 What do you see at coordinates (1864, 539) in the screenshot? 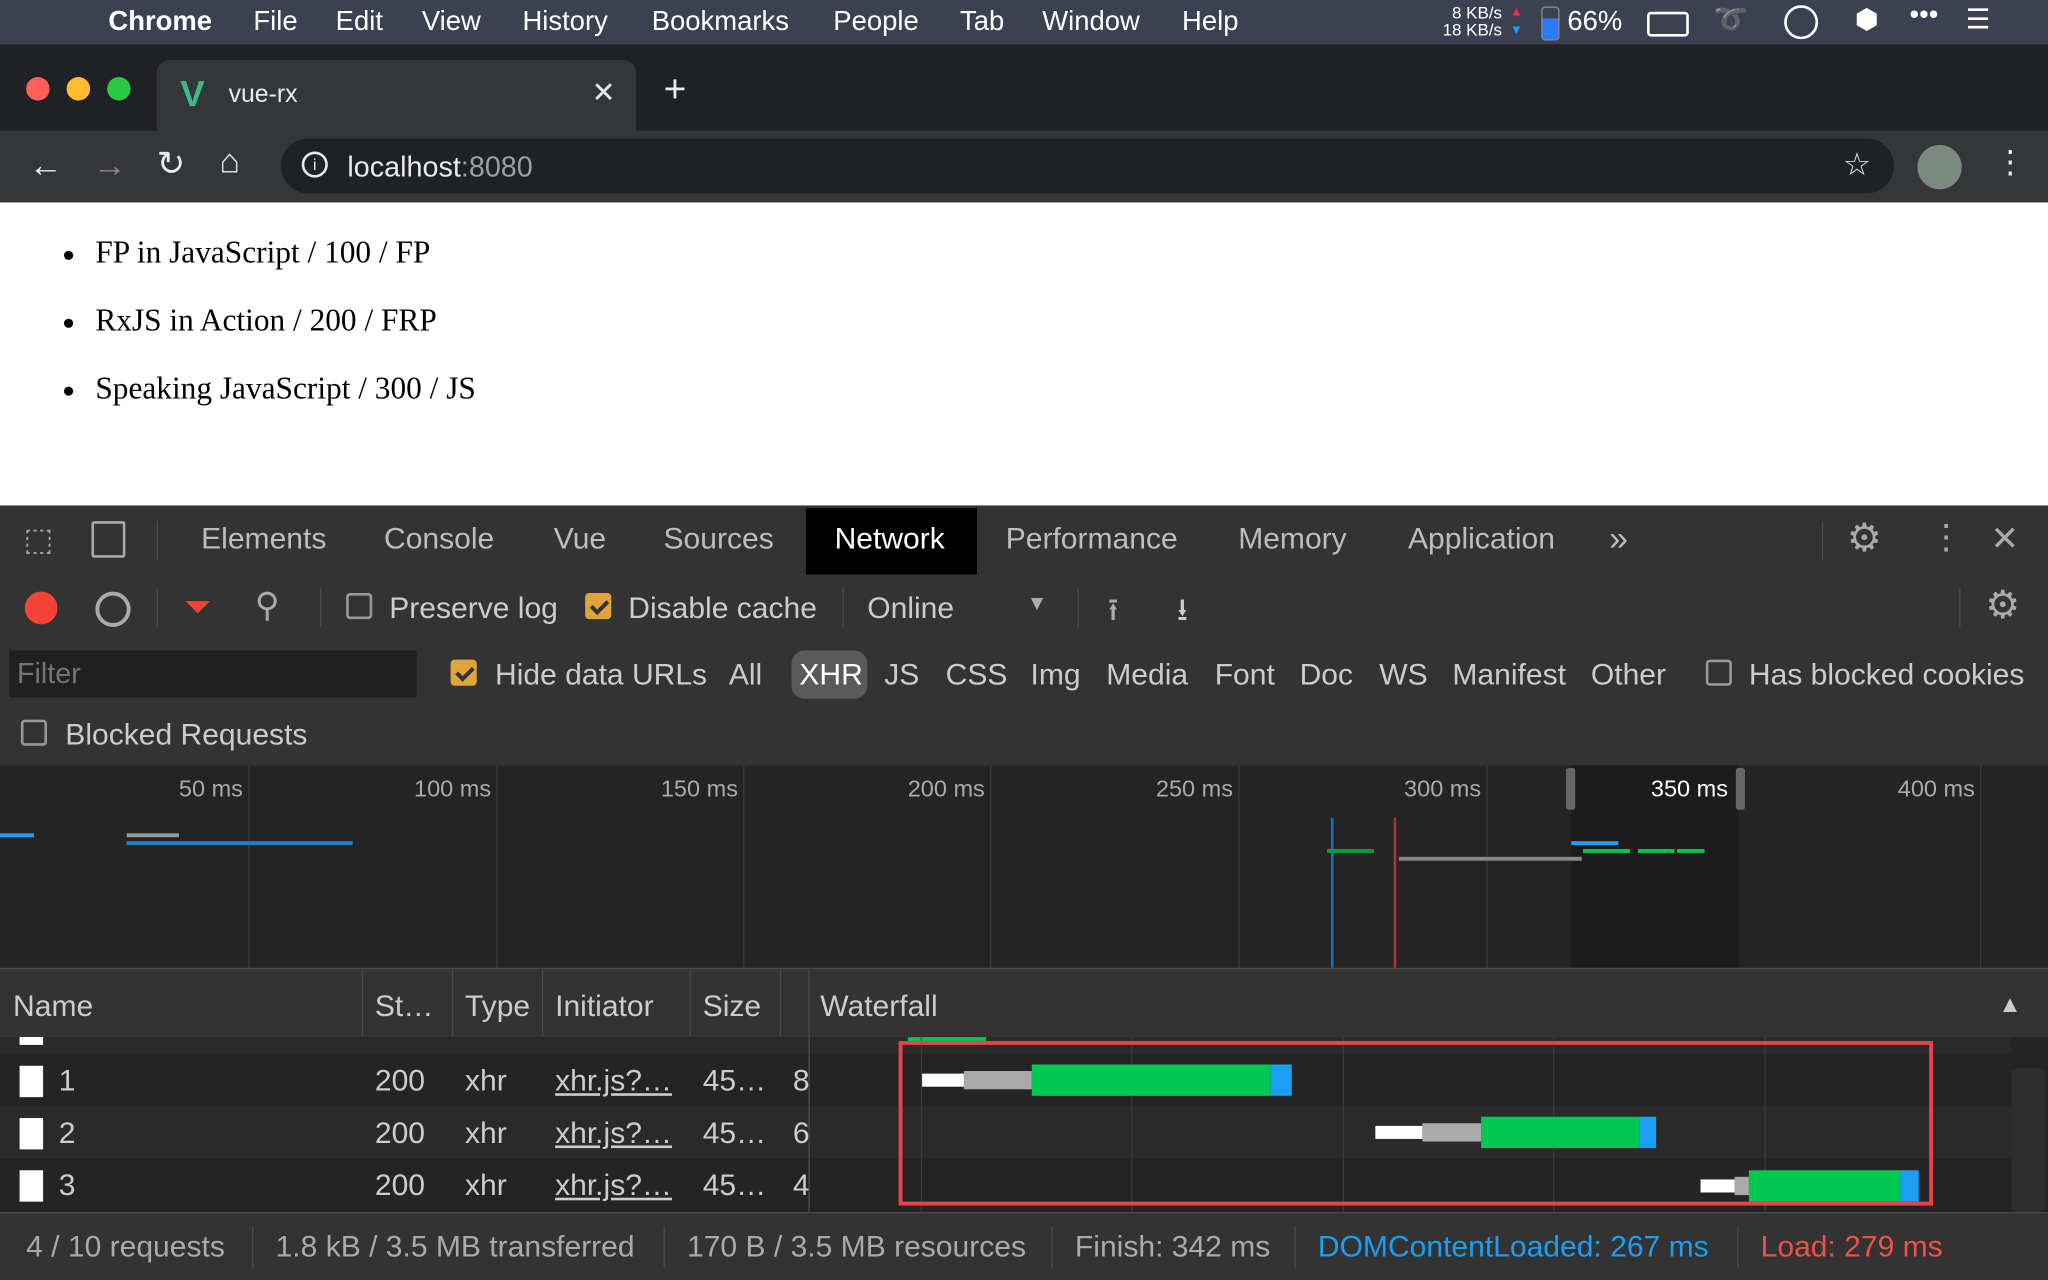
I see `settings-gear-icon: ⚙` at bounding box center [1864, 539].